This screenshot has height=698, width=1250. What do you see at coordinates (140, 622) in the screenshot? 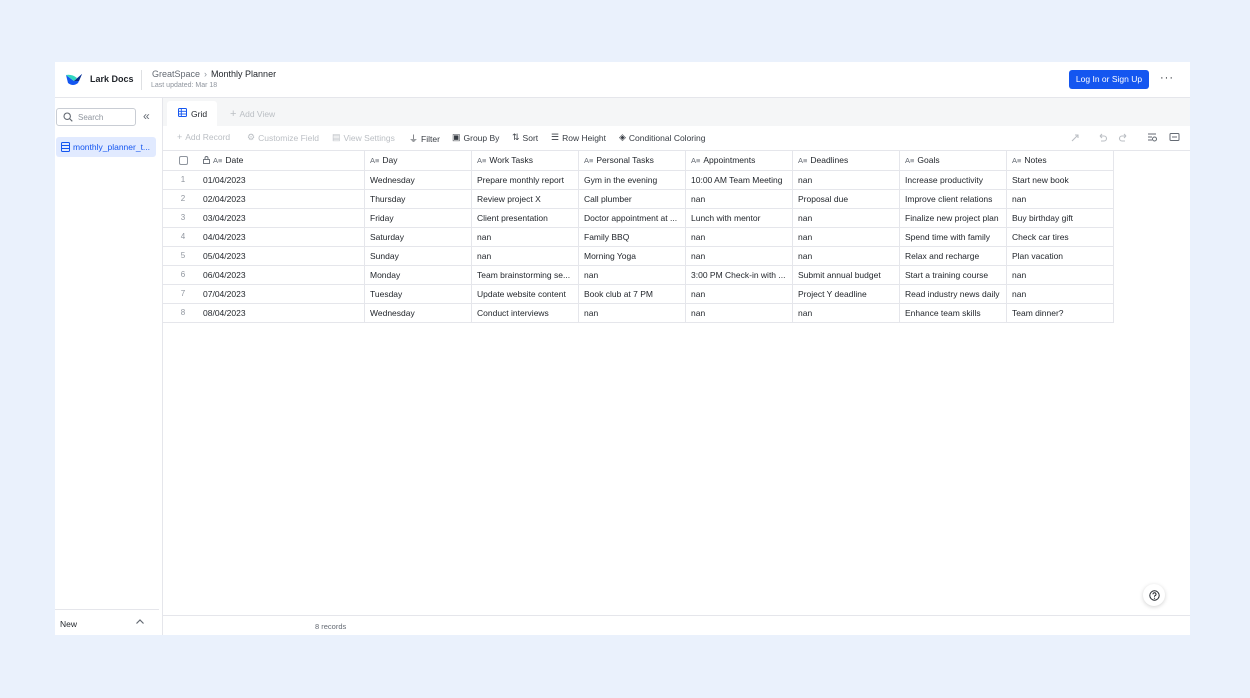
I see `chevron-up-icon` at bounding box center [140, 622].